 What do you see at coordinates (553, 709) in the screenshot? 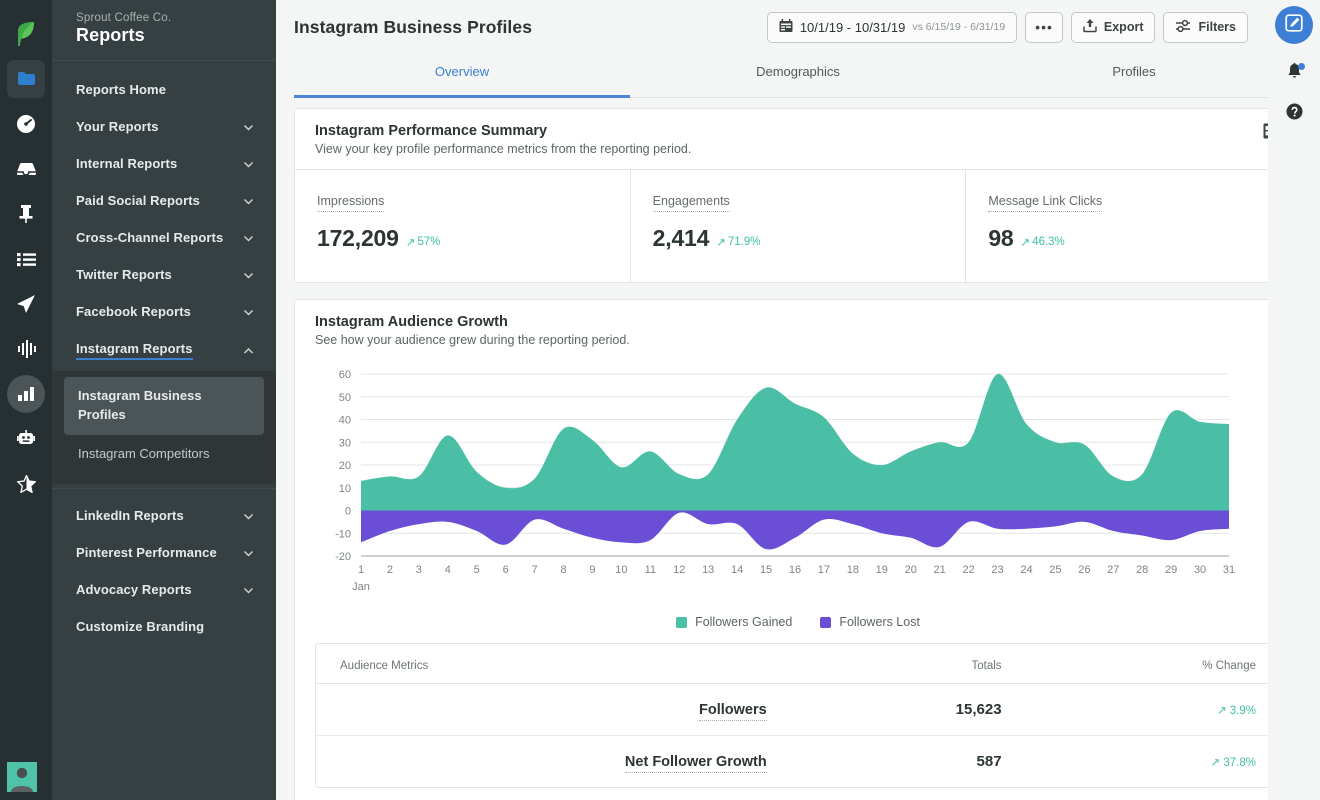
I see `row-label-followers: Followers` at bounding box center [553, 709].